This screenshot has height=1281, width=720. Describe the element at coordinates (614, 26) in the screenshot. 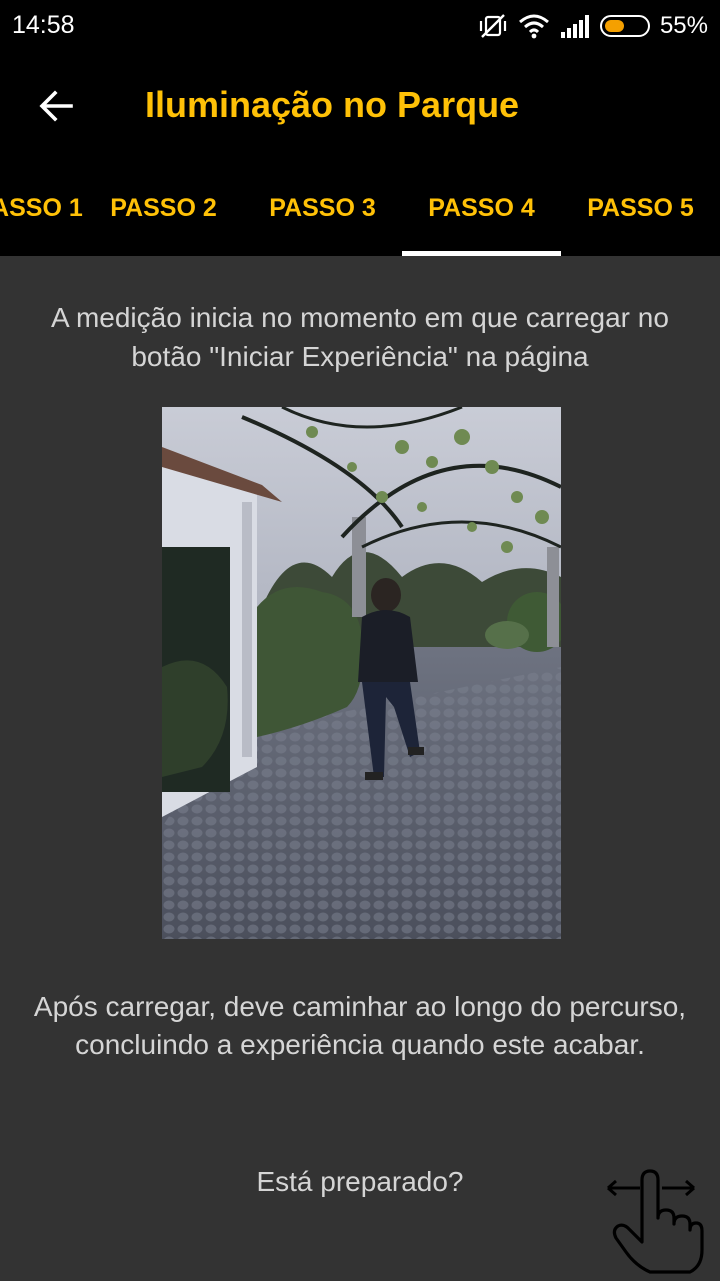

I see `battery-level-fill` at that location.